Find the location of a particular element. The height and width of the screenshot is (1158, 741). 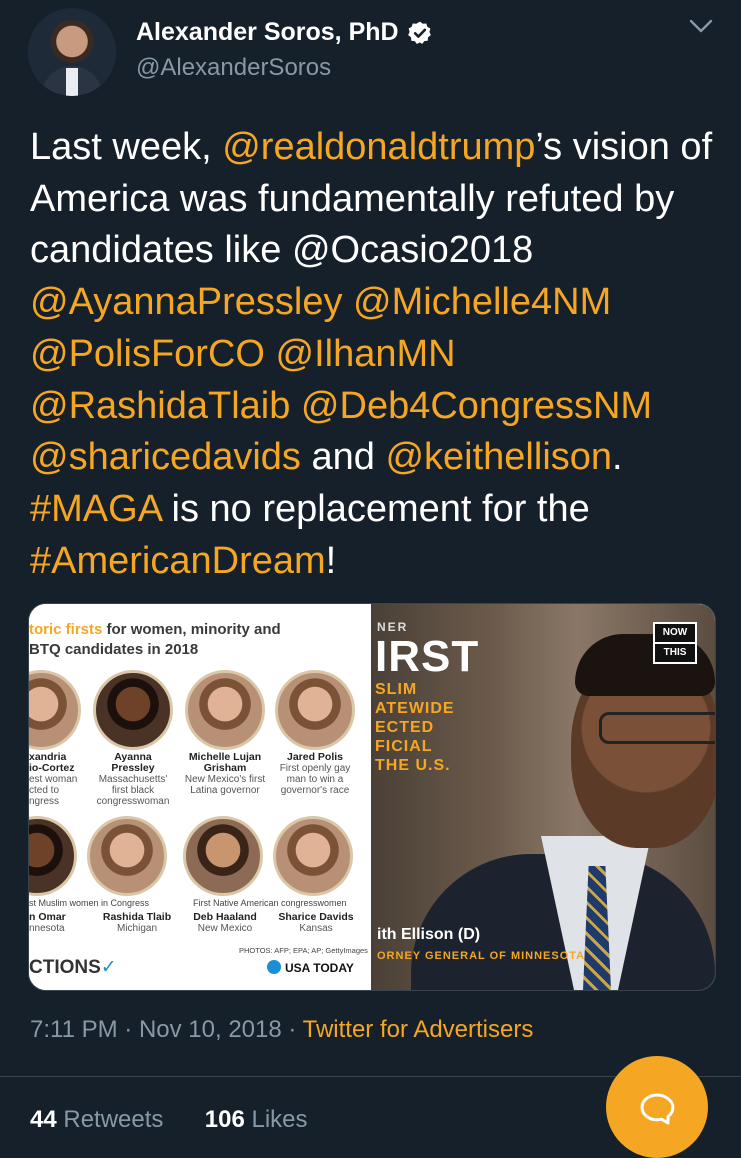

usa-today-logo: USA TODAY is located at coordinates (310, 967).